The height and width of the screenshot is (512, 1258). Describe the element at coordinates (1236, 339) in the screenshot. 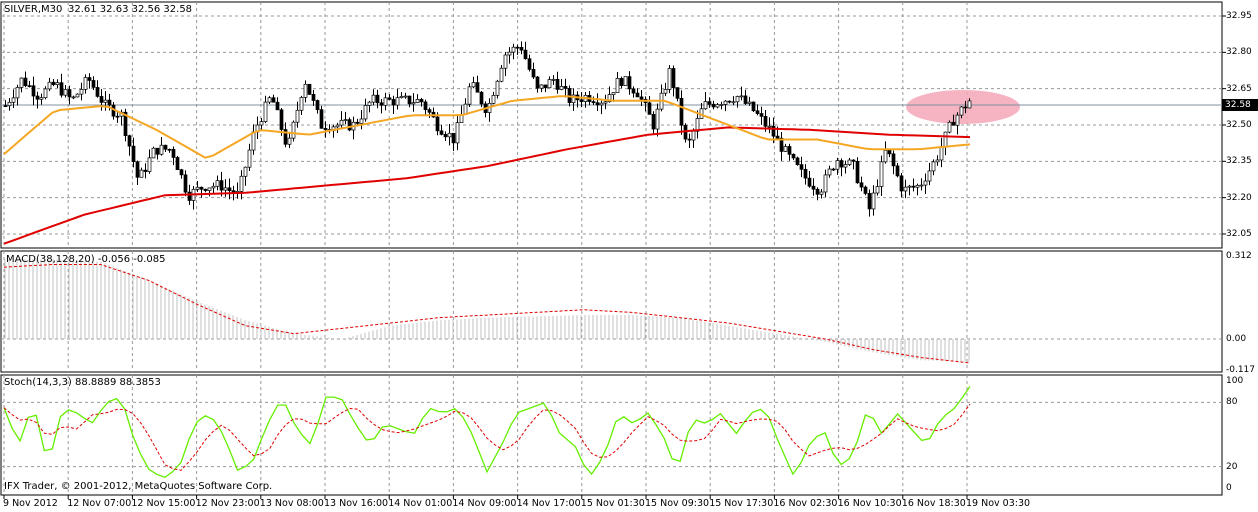

I see `macd-tick-label: 0.00` at that location.